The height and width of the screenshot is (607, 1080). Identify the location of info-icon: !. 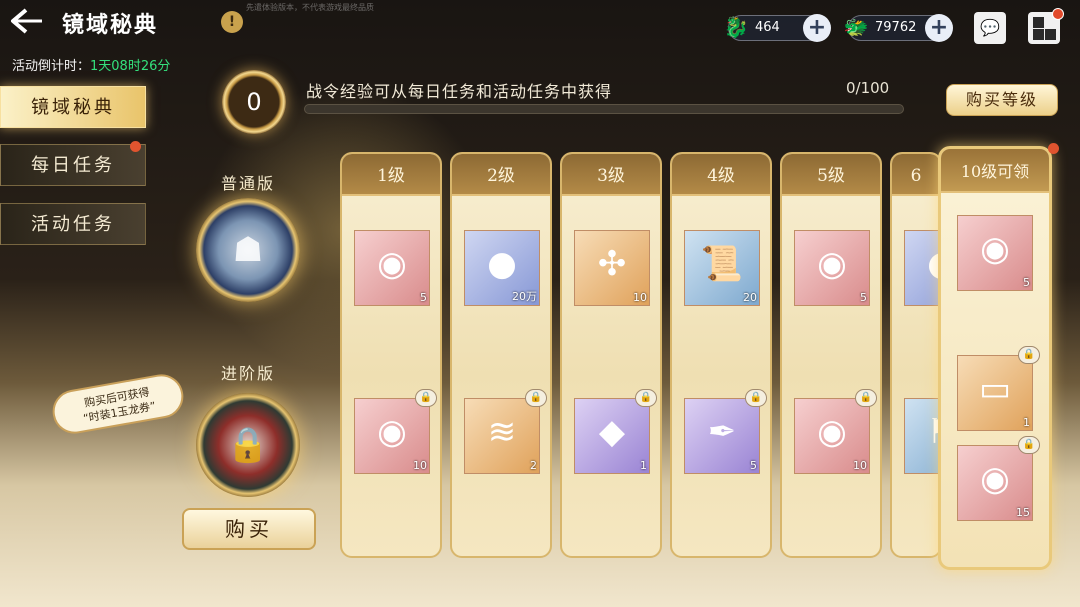
(232, 22).